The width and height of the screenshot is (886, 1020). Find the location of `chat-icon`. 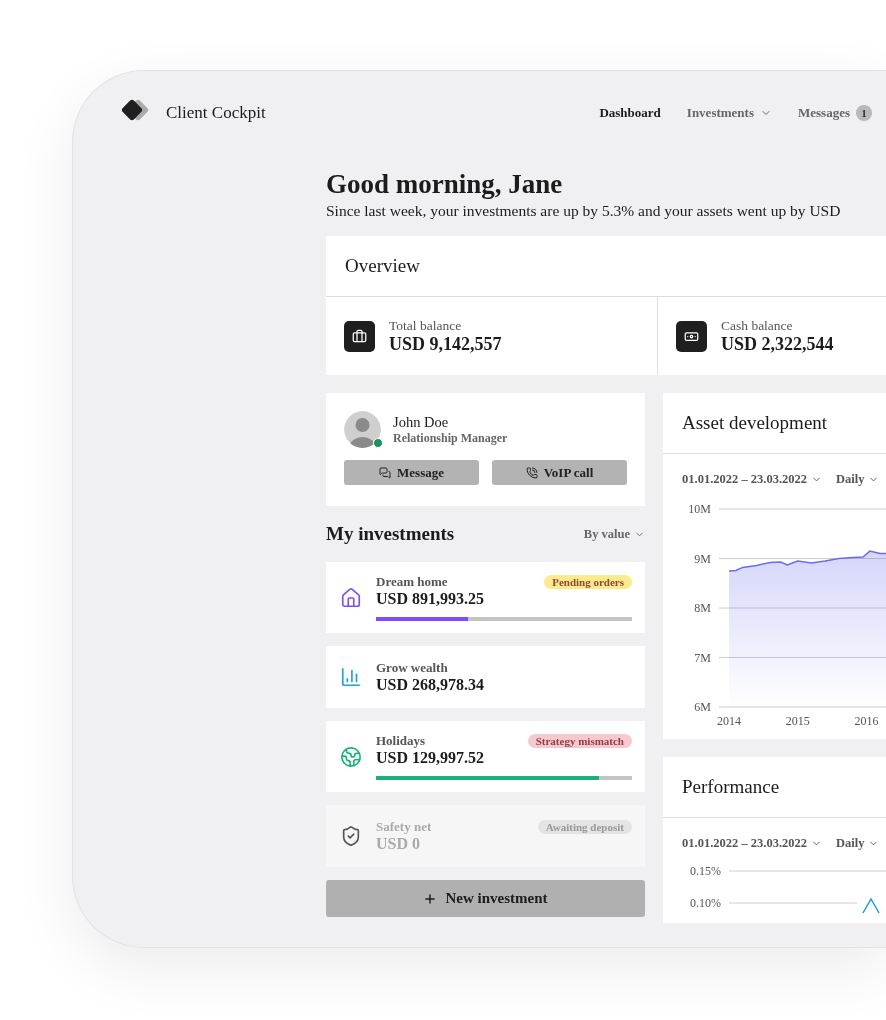

chat-icon is located at coordinates (385, 472).